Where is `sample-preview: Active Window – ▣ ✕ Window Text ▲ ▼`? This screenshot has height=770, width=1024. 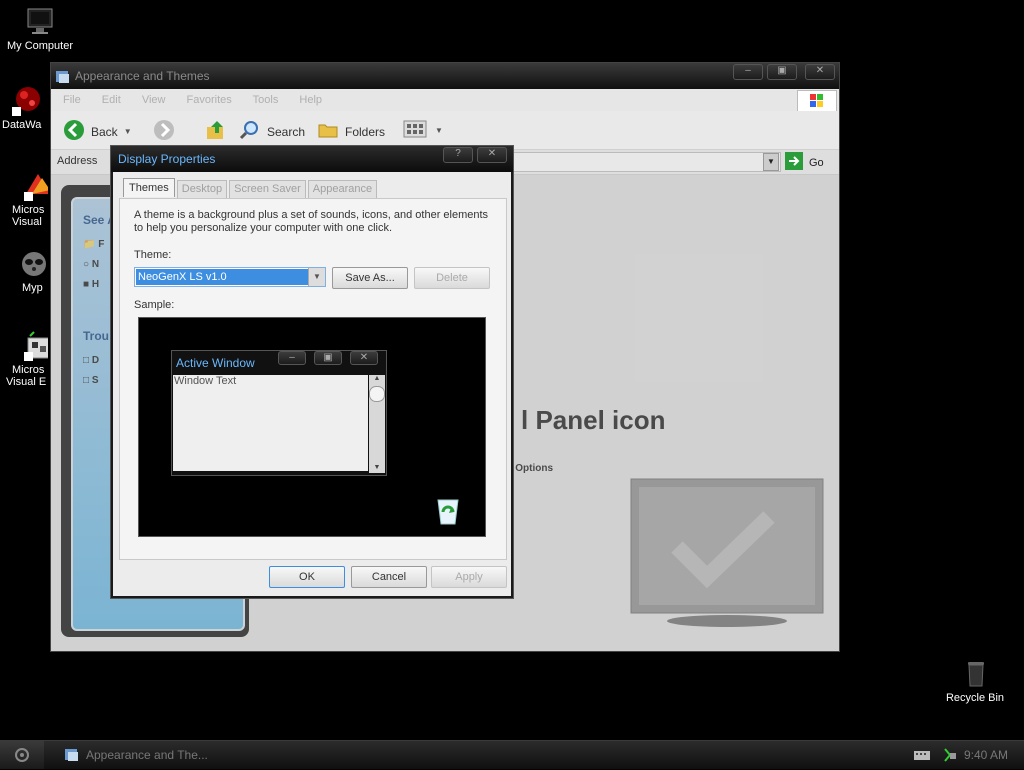
sample-preview: Active Window – ▣ ✕ Window Text ▲ ▼ is located at coordinates (312, 427).